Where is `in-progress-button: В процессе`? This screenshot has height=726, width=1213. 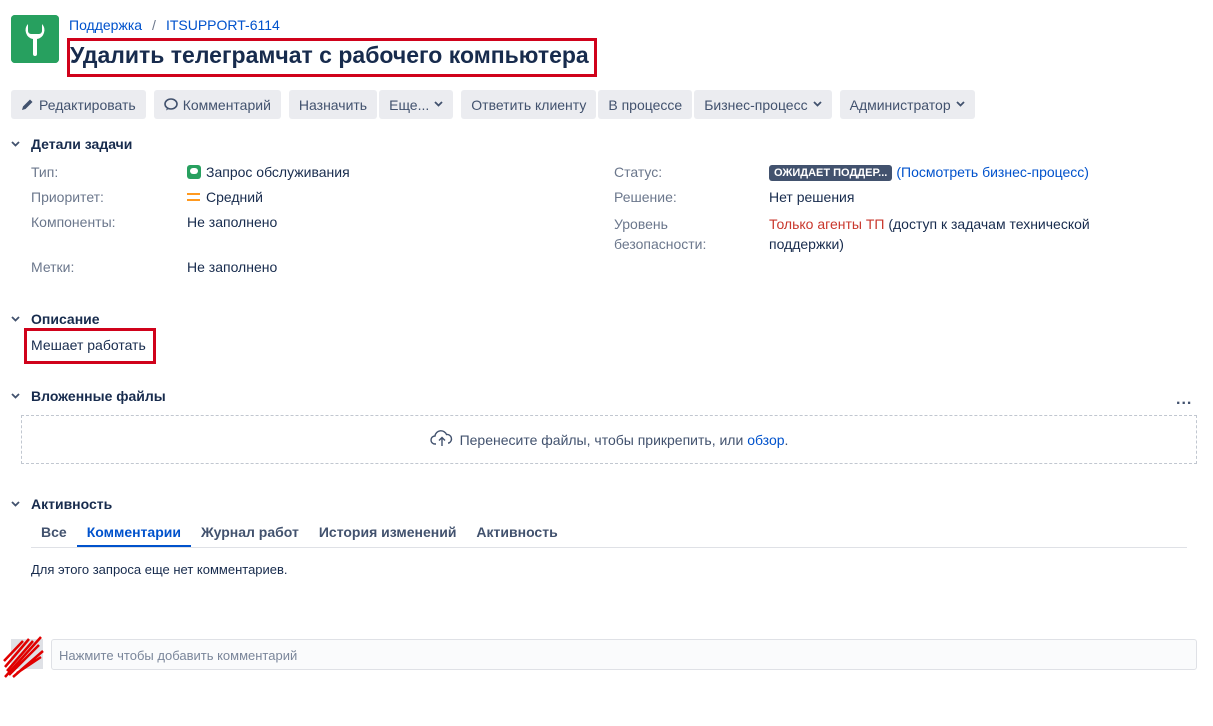 in-progress-button: В процессе is located at coordinates (645, 104).